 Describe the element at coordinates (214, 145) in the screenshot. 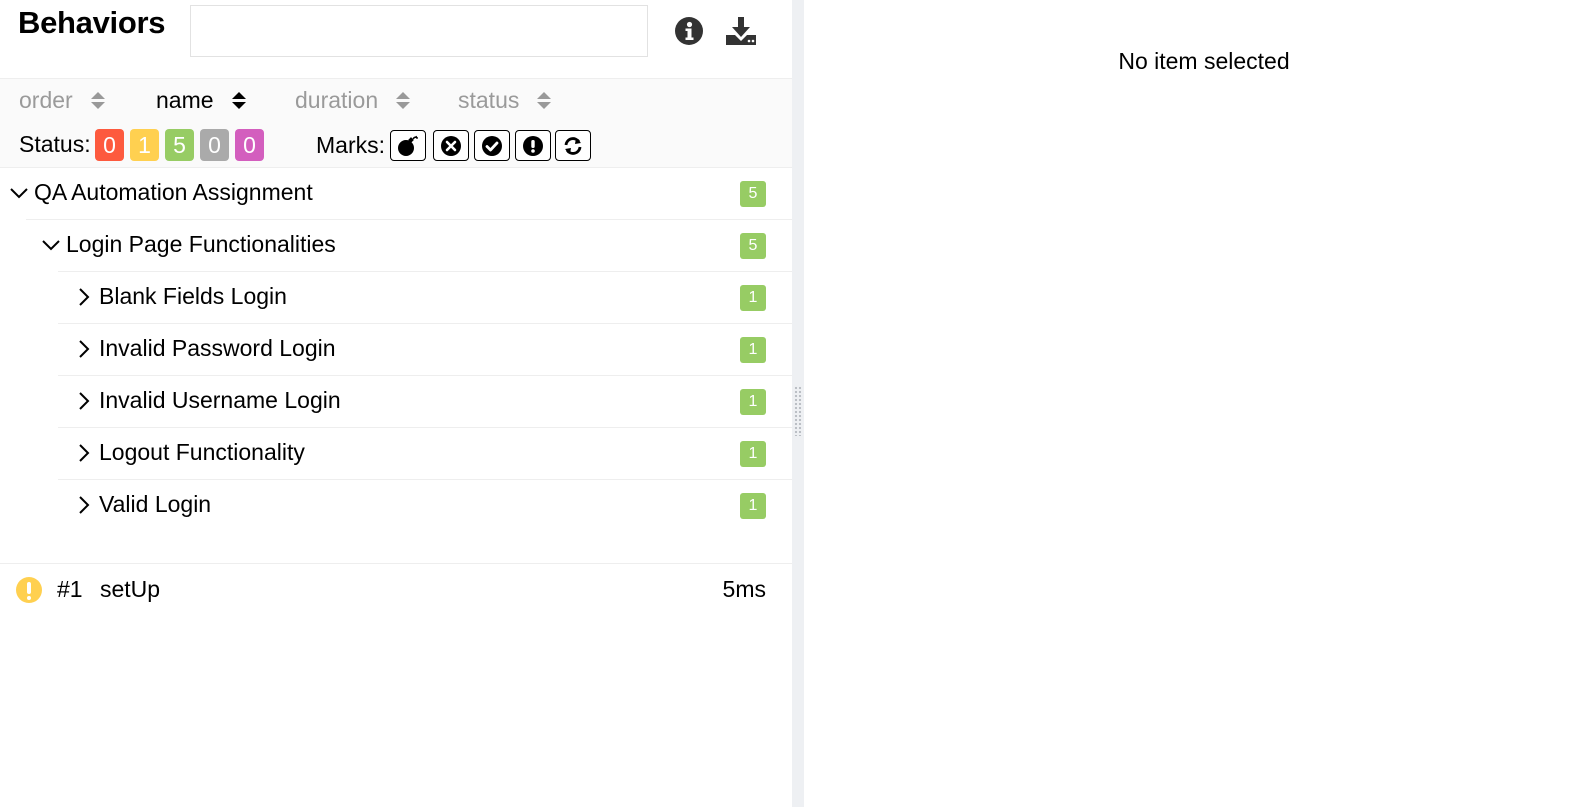

I see `status-badge-skipped: 0` at that location.